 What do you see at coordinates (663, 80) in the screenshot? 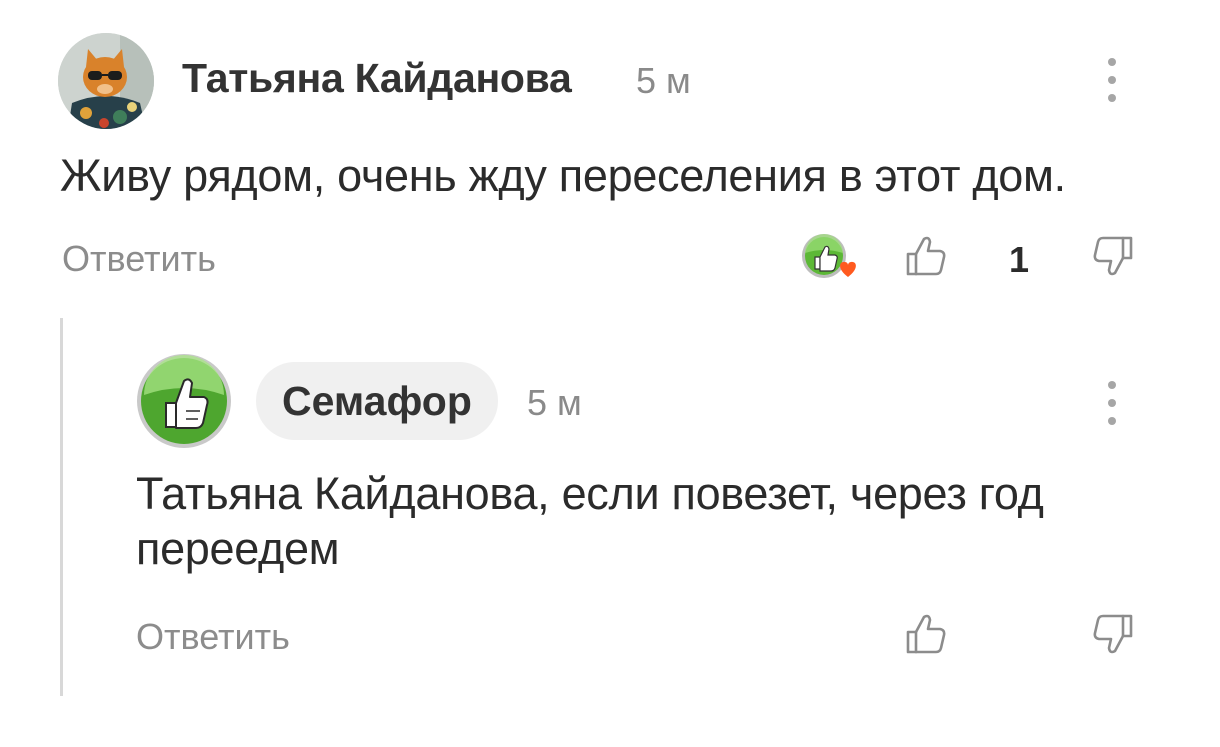
I see `comment-time: 5 м` at bounding box center [663, 80].